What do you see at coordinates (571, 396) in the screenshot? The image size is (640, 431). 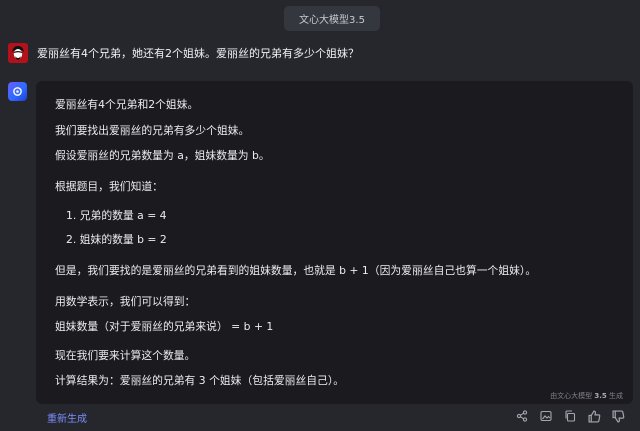 I see `footnote-prefix: 由文心大模型` at bounding box center [571, 396].